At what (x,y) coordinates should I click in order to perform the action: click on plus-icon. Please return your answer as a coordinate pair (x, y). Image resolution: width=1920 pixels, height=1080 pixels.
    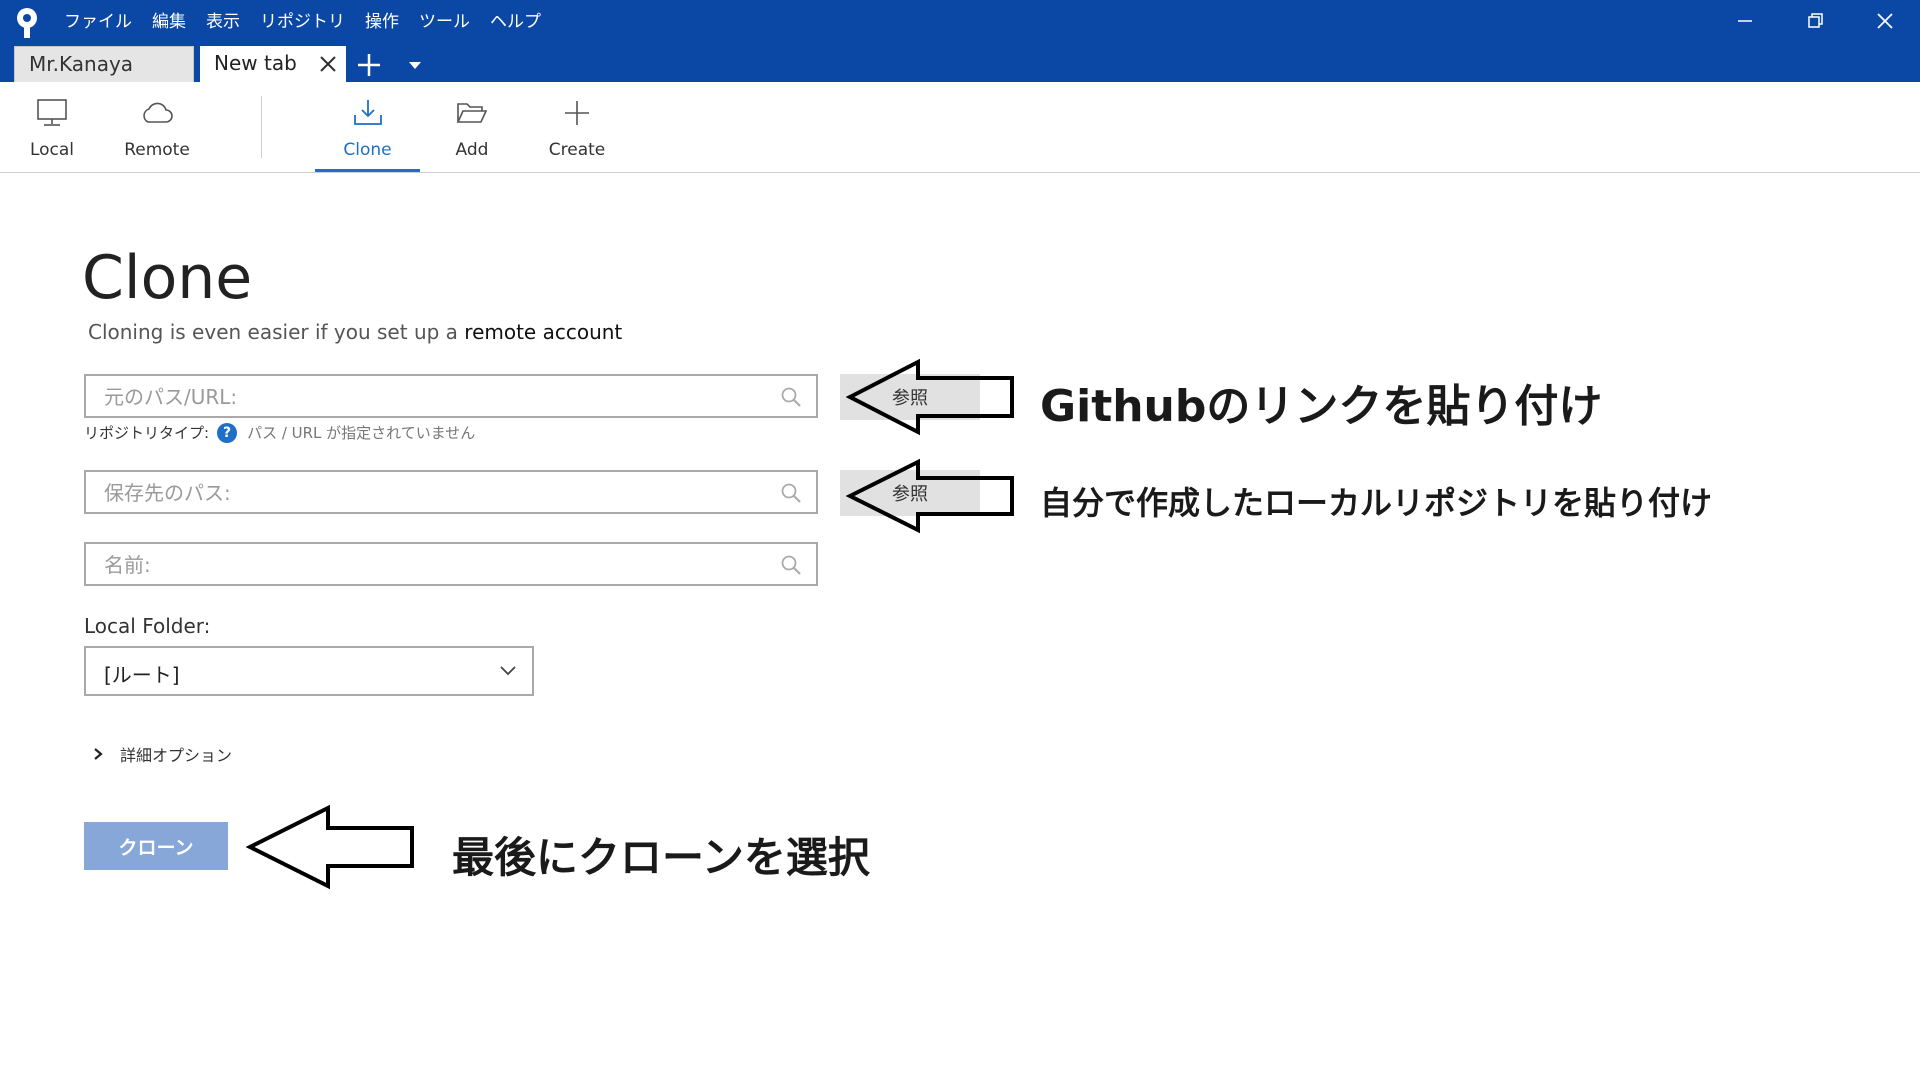
    Looking at the image, I should click on (577, 113).